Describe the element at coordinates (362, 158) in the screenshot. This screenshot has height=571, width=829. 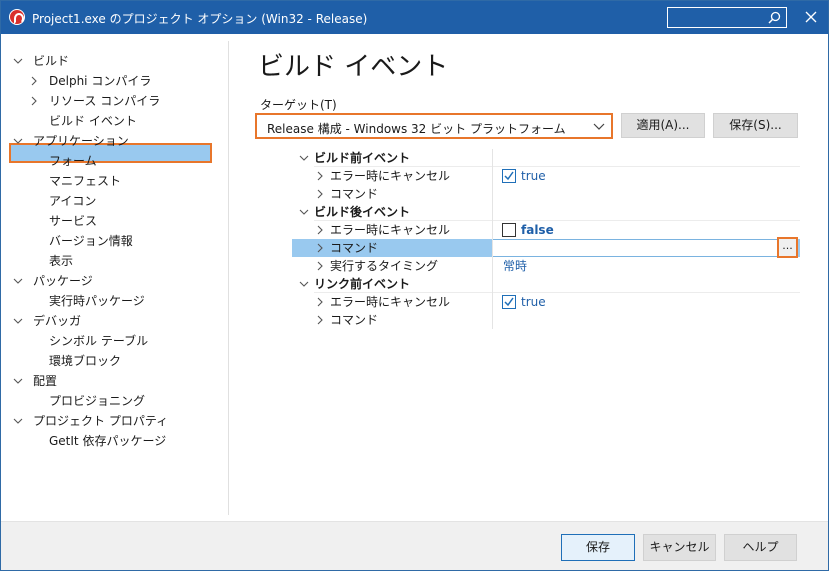
I see `grid-group-label: ビルド前イベント` at that location.